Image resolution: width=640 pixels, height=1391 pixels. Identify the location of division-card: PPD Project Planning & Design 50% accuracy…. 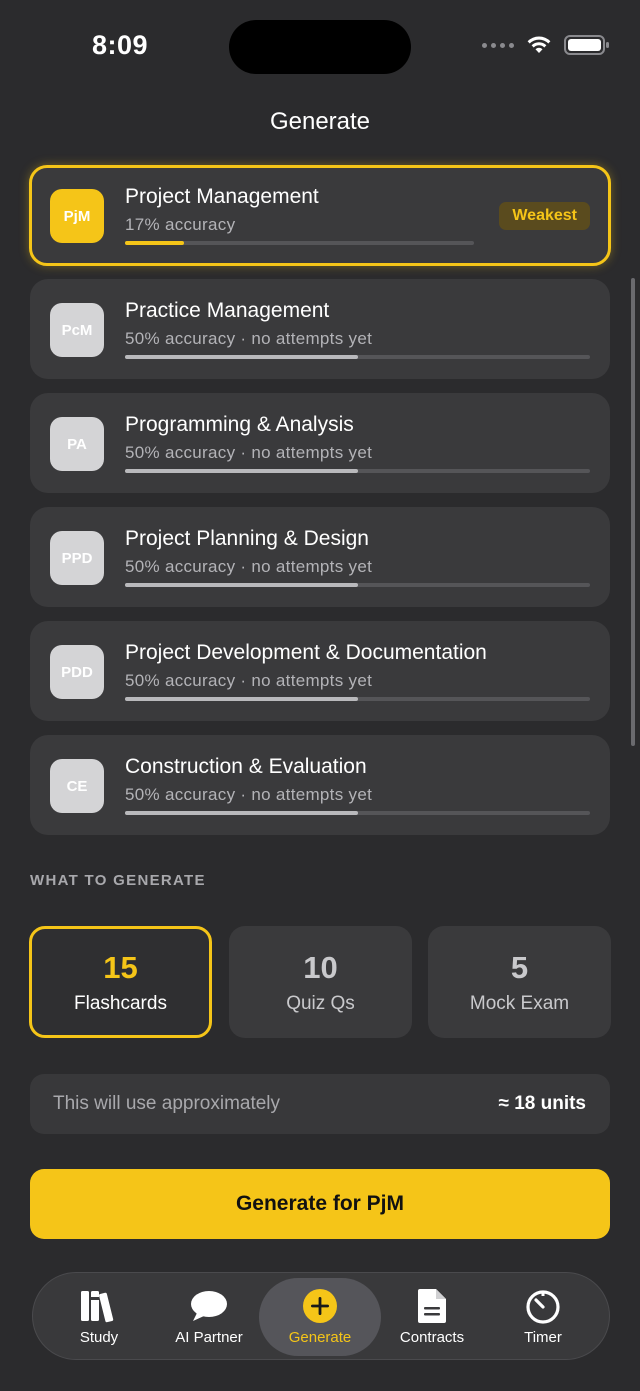
(320, 557).